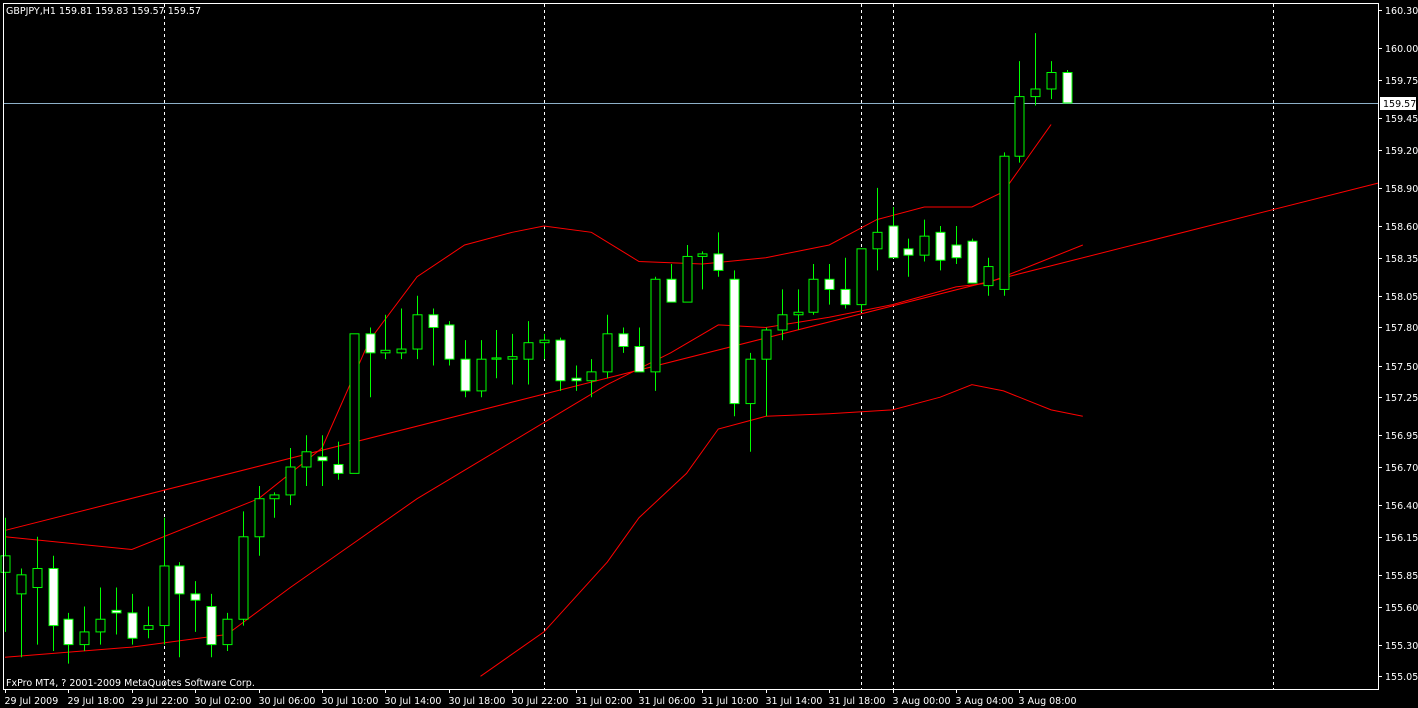 The image size is (1418, 708). Describe the element at coordinates (1401, 81) in the screenshot. I see `y-tick-label: 159.75` at that location.